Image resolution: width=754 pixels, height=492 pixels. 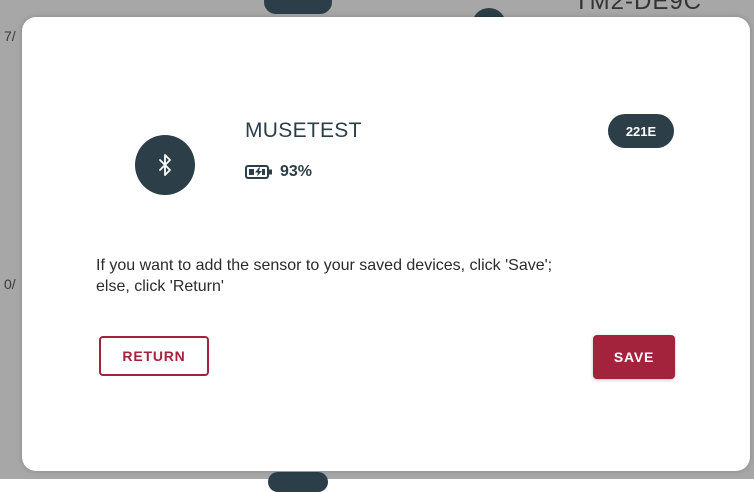 I want to click on background-text-fragment: 7/, so click(x=10, y=36).